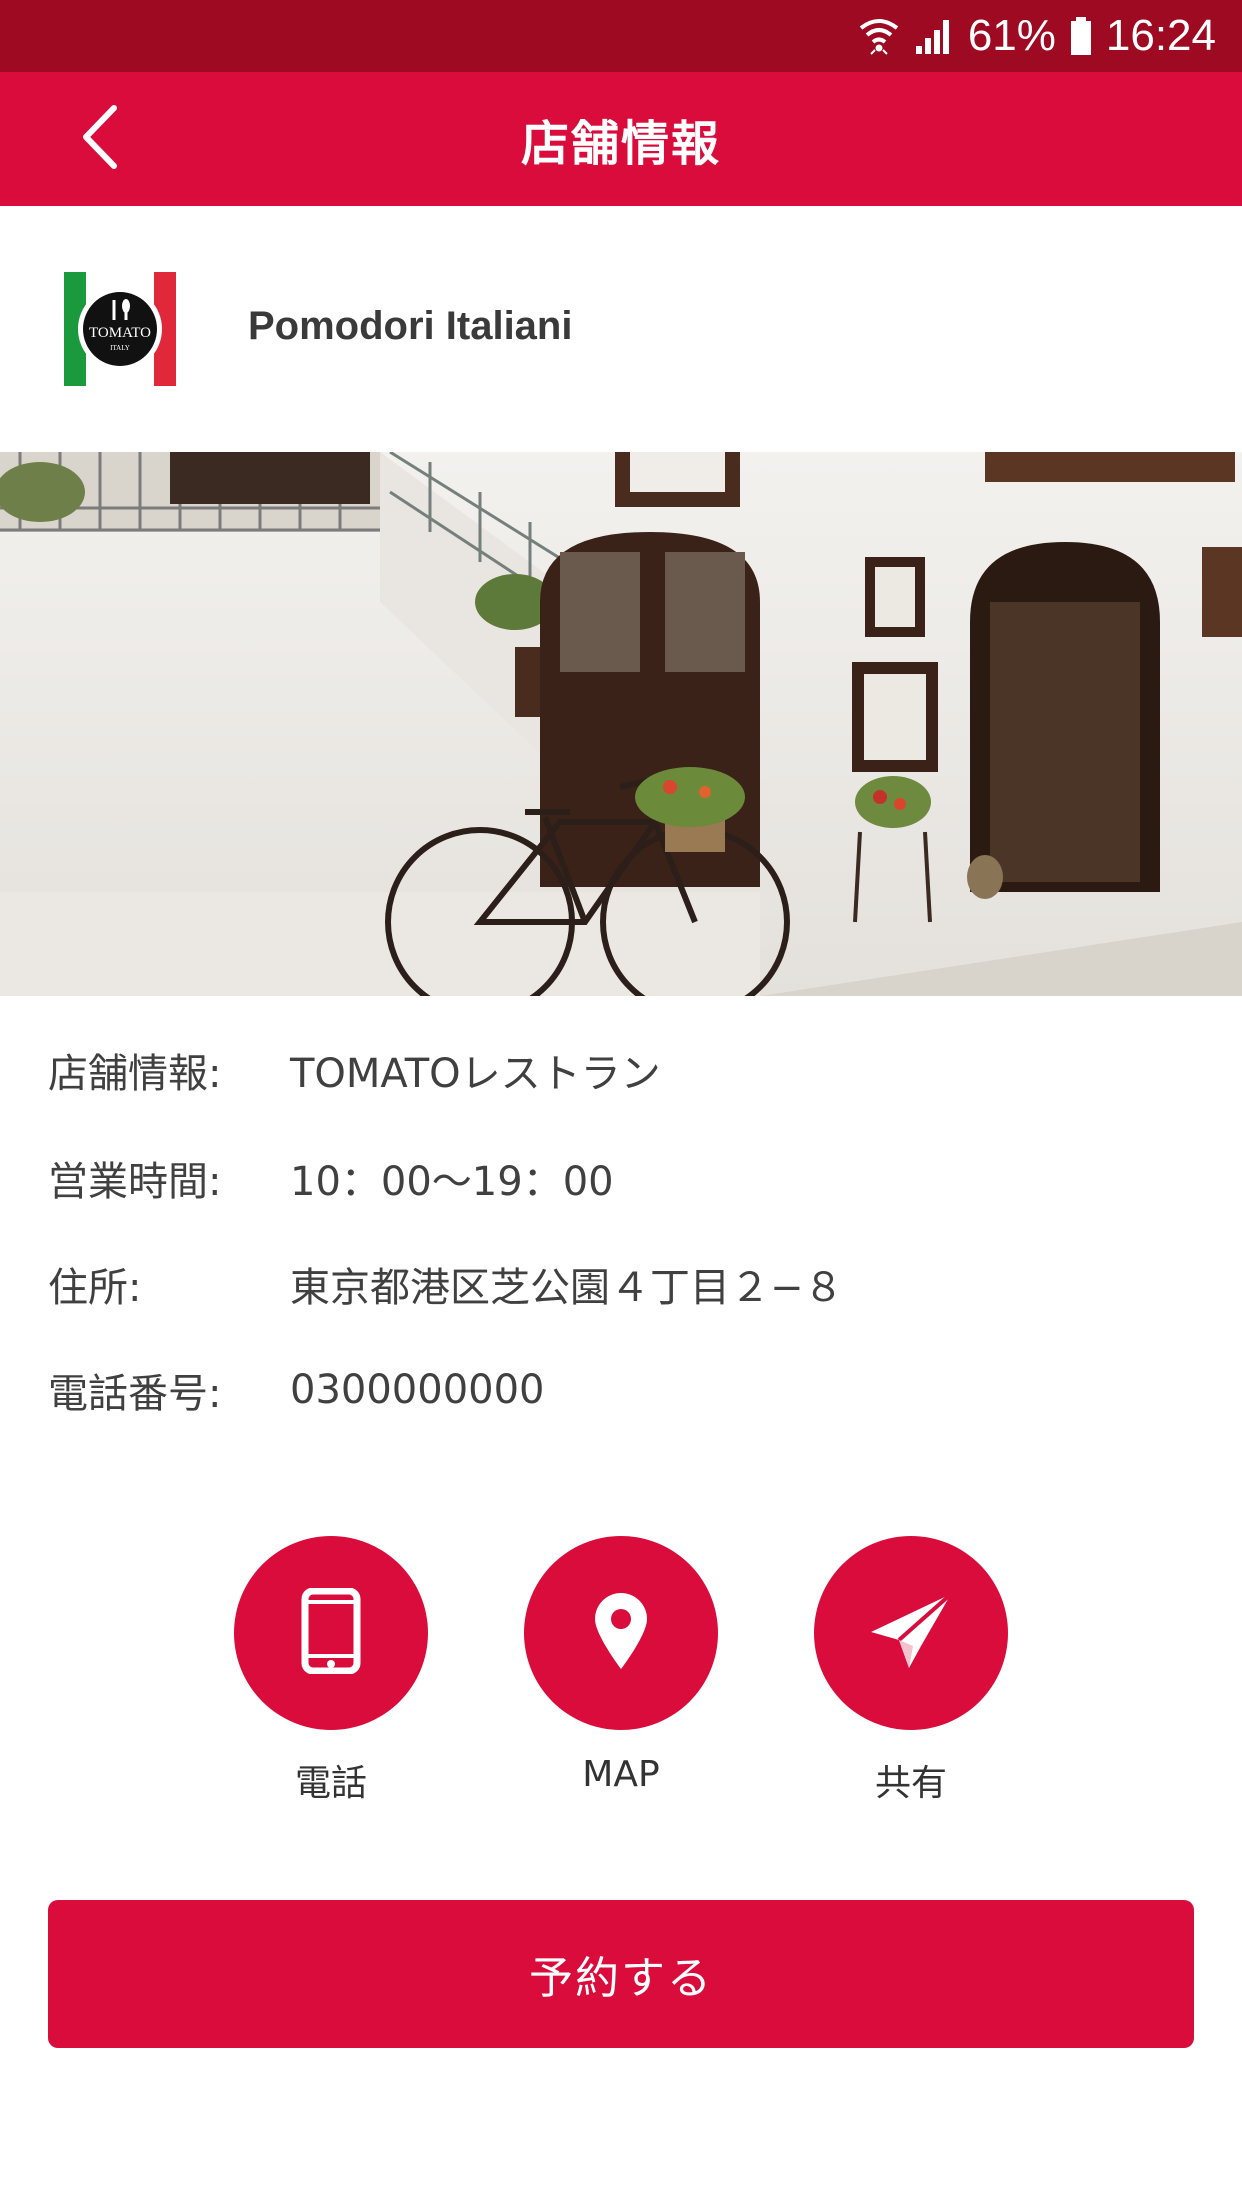 The height and width of the screenshot is (2208, 1242). Describe the element at coordinates (1011, 35) in the screenshot. I see `battery-percent: 61%` at that location.